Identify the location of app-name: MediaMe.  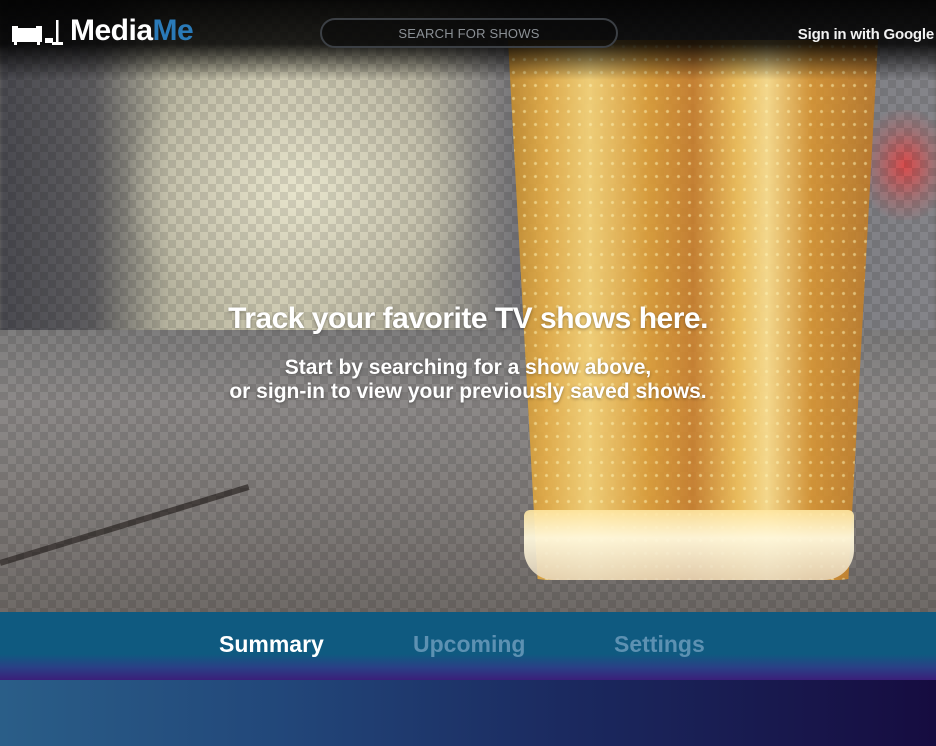
(132, 30).